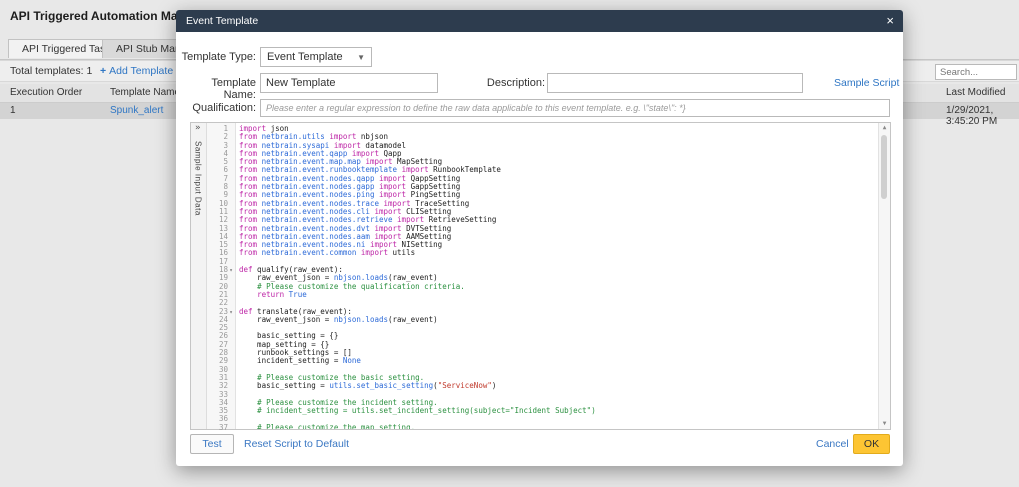 The width and height of the screenshot is (1019, 487). Describe the element at coordinates (575, 108) in the screenshot. I see `qualification-input` at that location.